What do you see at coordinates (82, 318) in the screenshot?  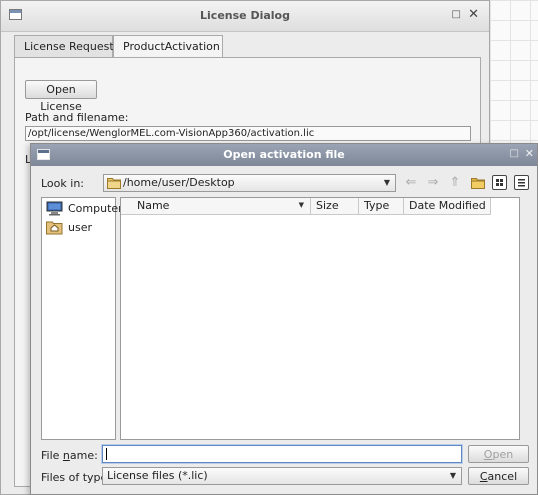 I see `places-sidebar: Computer user` at bounding box center [82, 318].